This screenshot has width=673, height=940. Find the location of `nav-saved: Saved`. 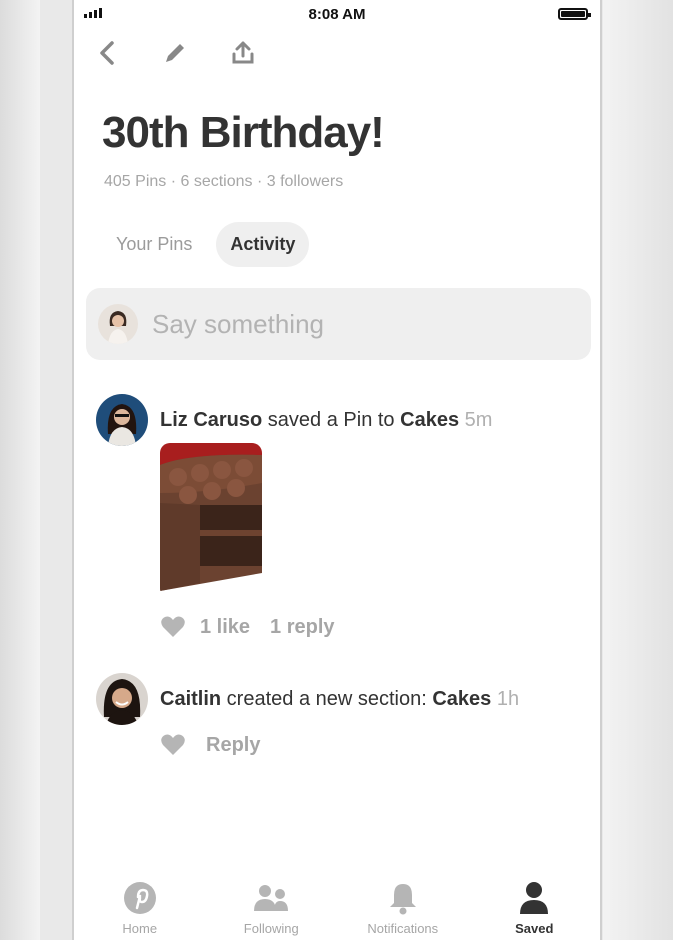

nav-saved: Saved is located at coordinates (535, 905).